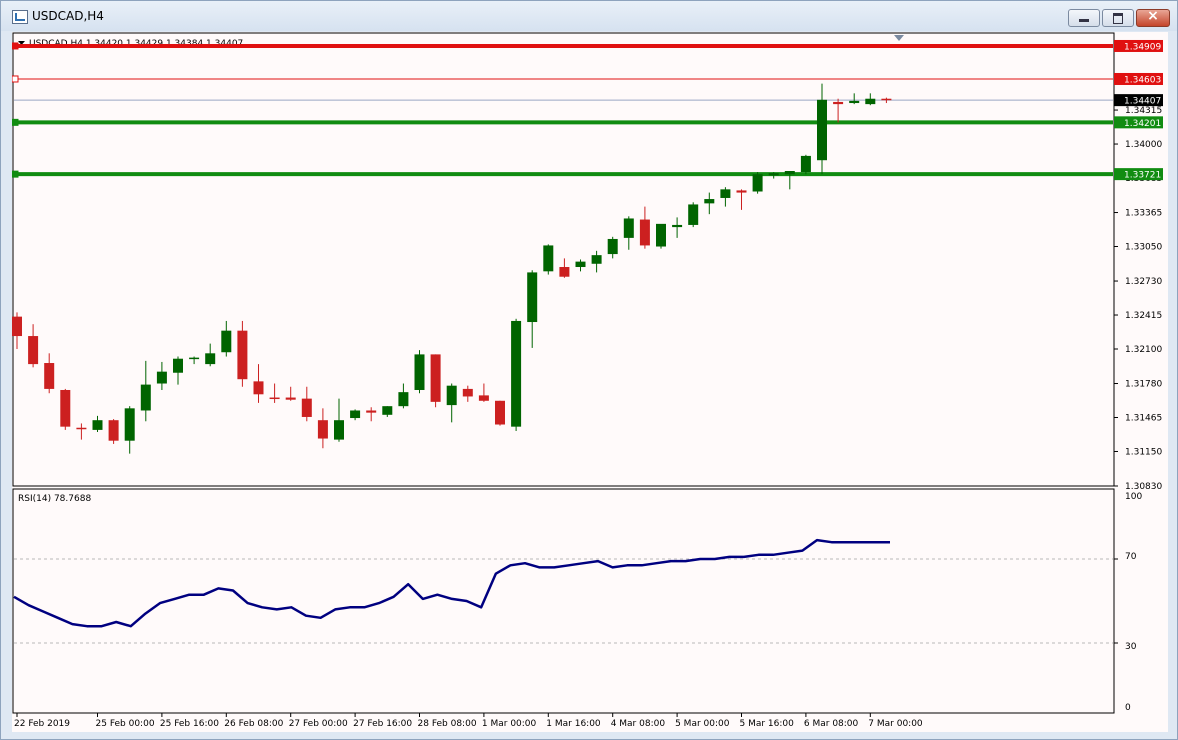  What do you see at coordinates (1143, 350) in the screenshot?
I see `price-tick-label: 1.32100` at bounding box center [1143, 350].